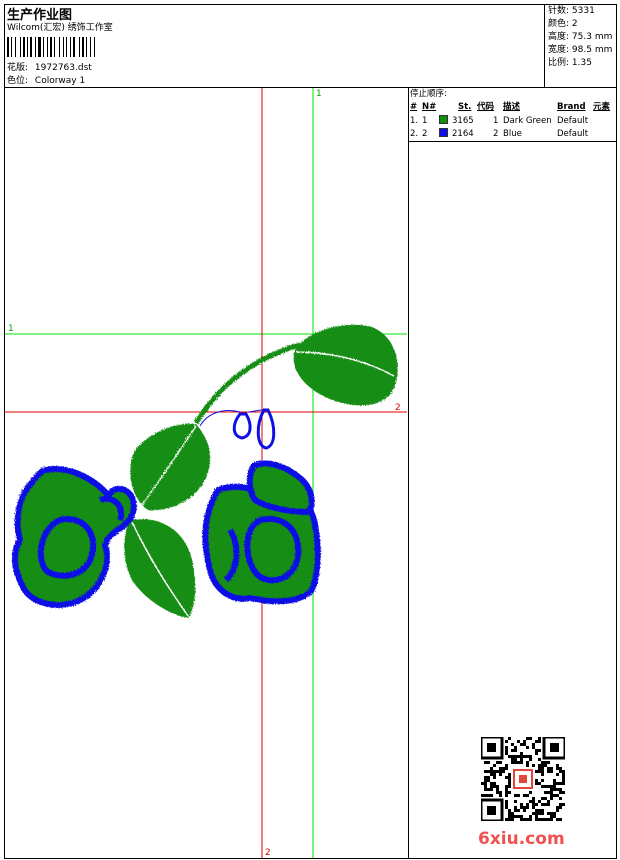  Describe the element at coordinates (268, 853) in the screenshot. I see `guide-label-red-vertical: 2` at that location.